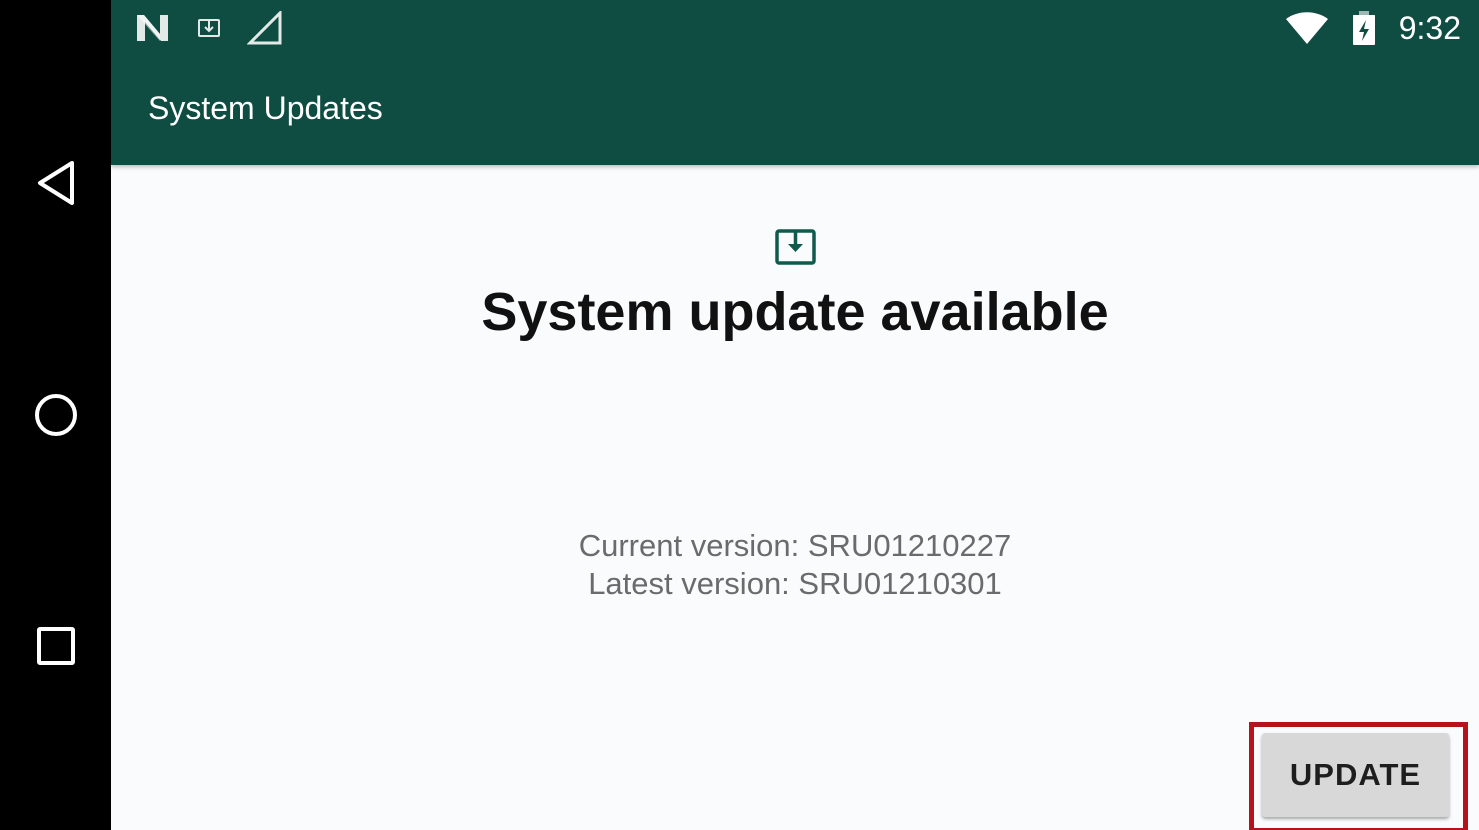 This screenshot has width=1479, height=830. What do you see at coordinates (152, 28) in the screenshot?
I see `notification-n-icon` at bounding box center [152, 28].